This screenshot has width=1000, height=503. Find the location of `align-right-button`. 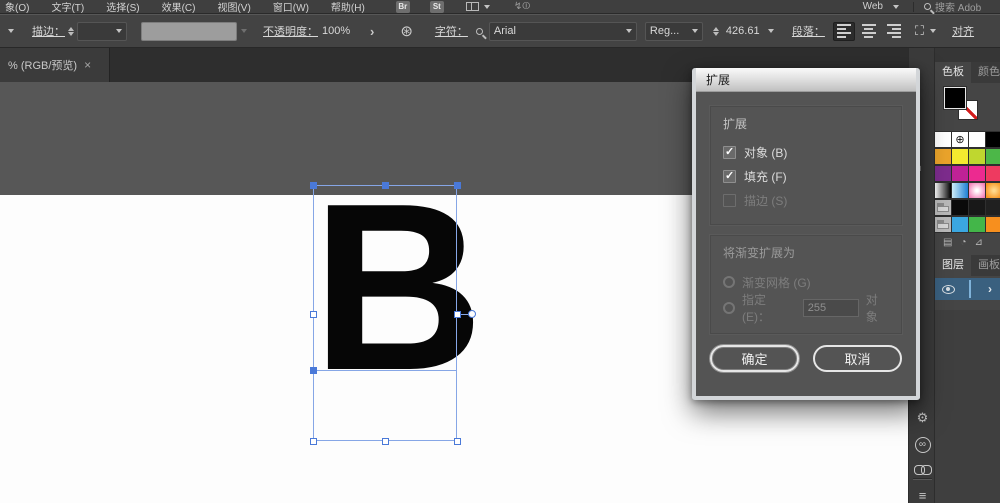

align-right-button is located at coordinates (894, 31).